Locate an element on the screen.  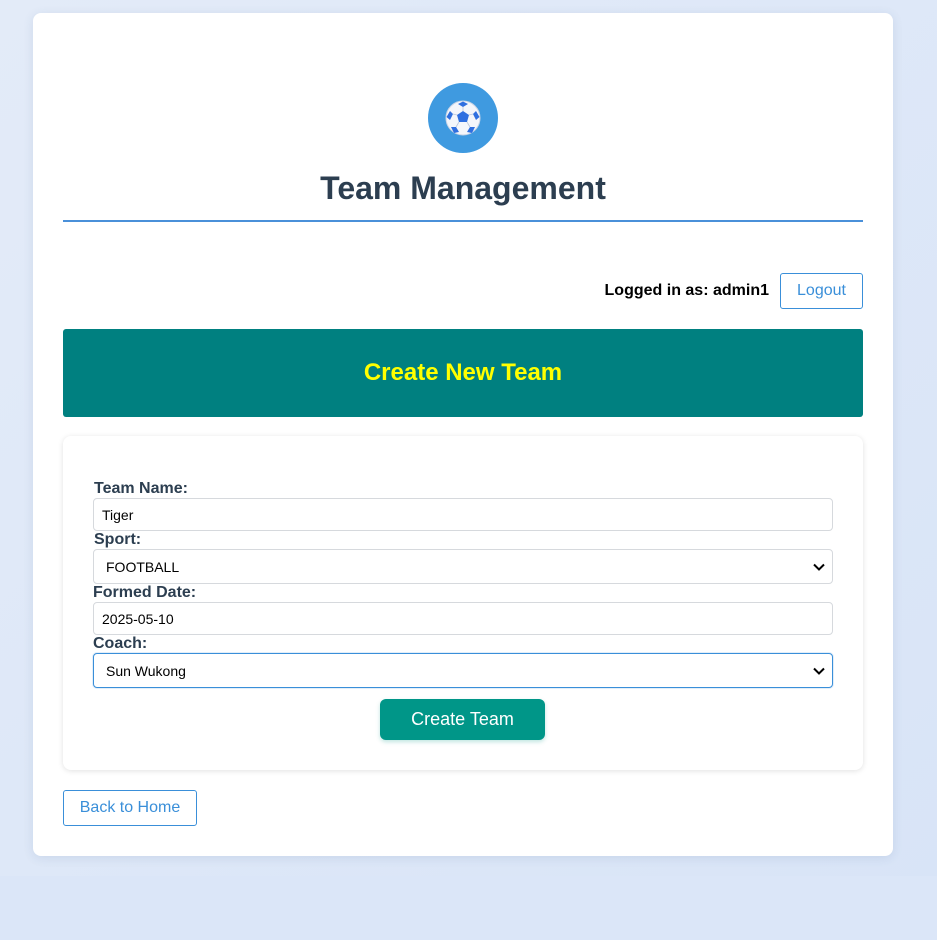
session-bar: Logged in as: admin1 Logout is located at coordinates (463, 291).